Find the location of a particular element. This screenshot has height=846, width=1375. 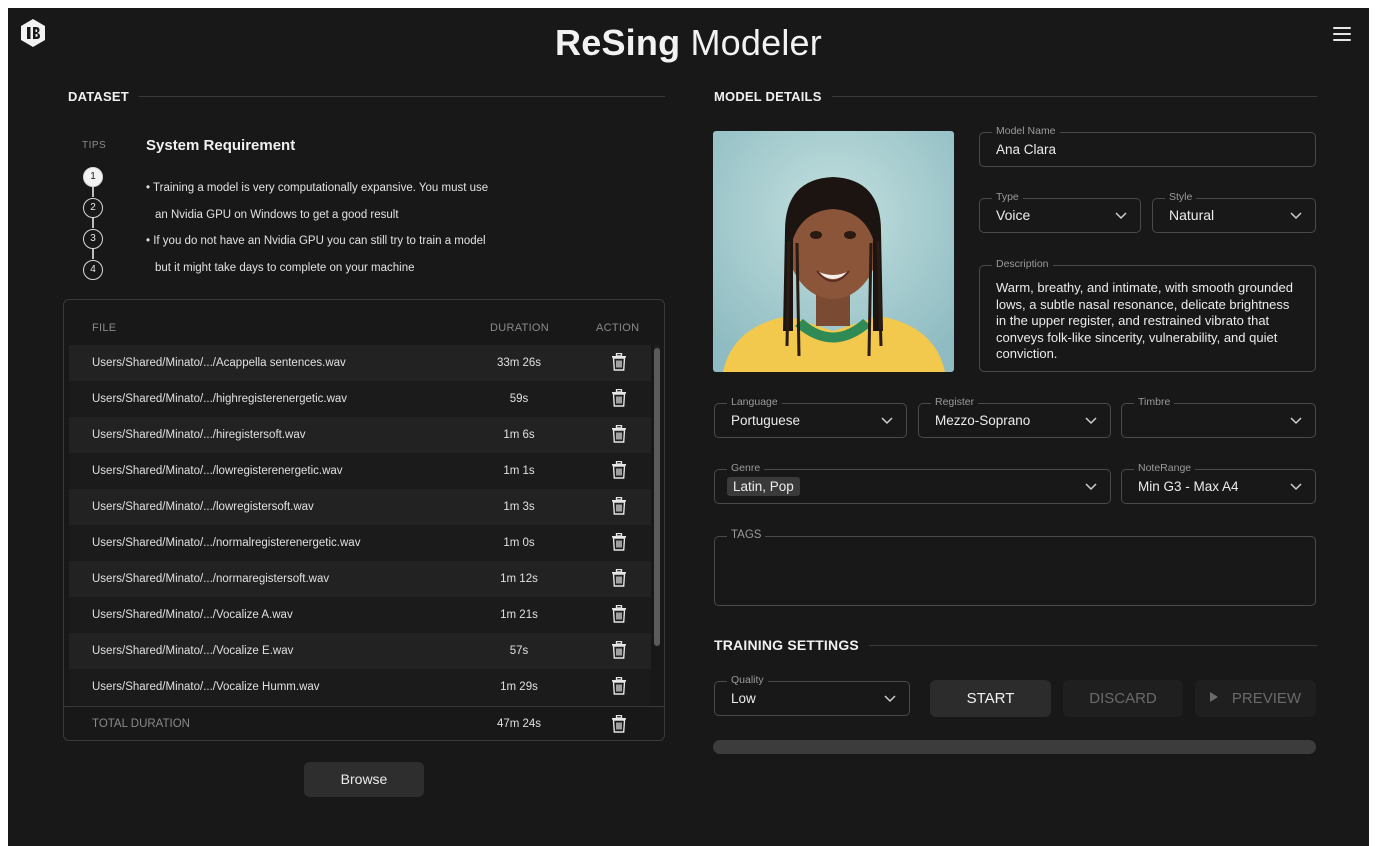

play-icon is located at coordinates (1213, 697).